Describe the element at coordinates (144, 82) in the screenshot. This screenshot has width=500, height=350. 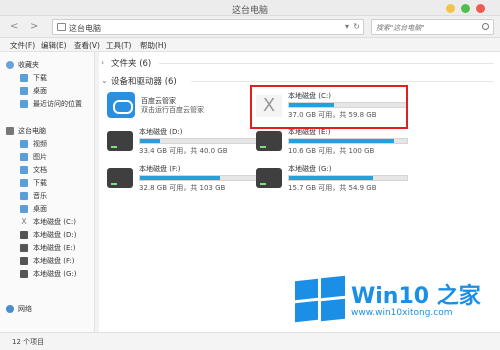
I see `group-label: 设备和驱动器 (6)` at that location.